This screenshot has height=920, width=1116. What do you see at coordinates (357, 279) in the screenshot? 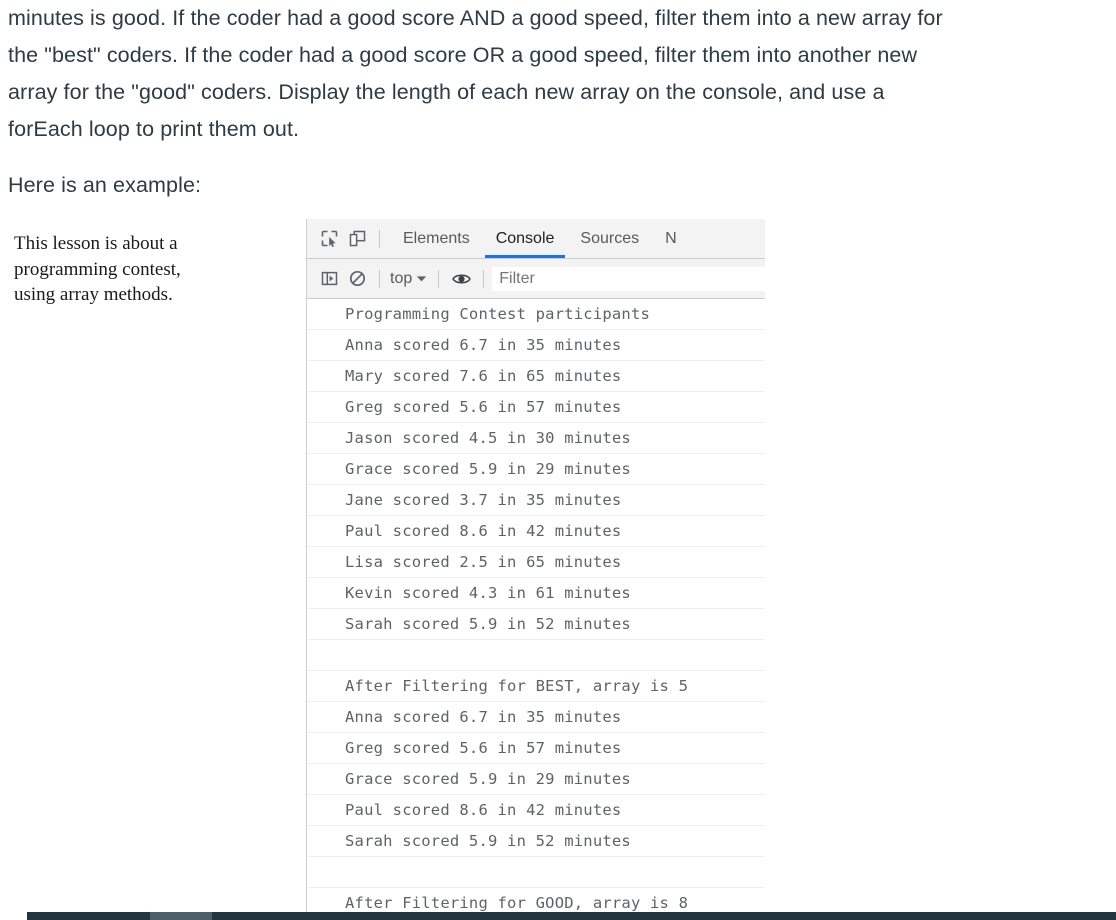
I see `clear-console-icon` at bounding box center [357, 279].